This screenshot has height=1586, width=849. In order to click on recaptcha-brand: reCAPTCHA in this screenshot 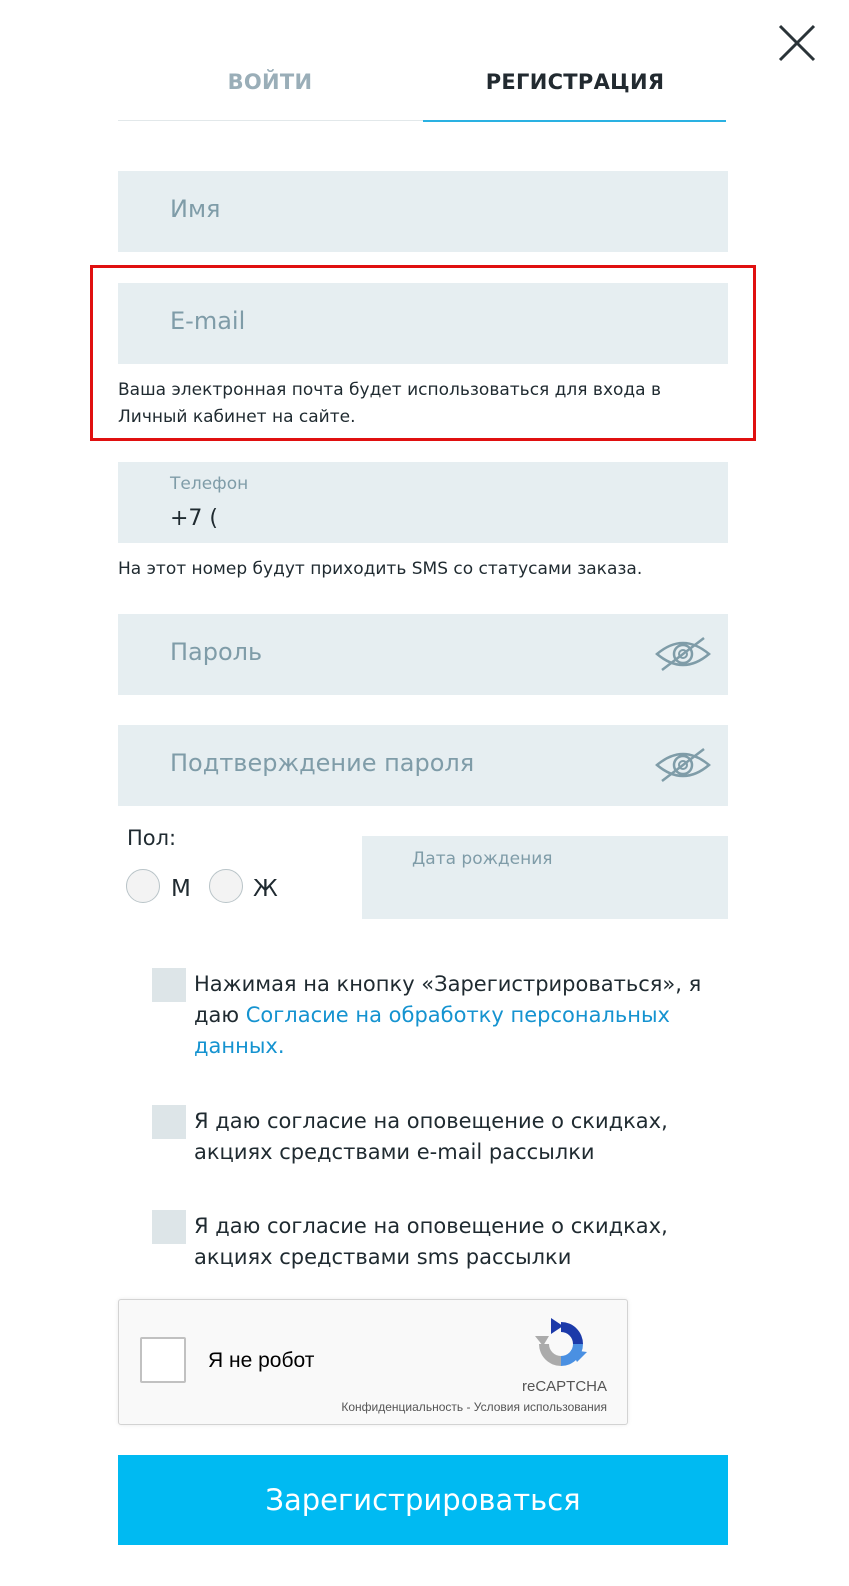, I will do `click(564, 1386)`.